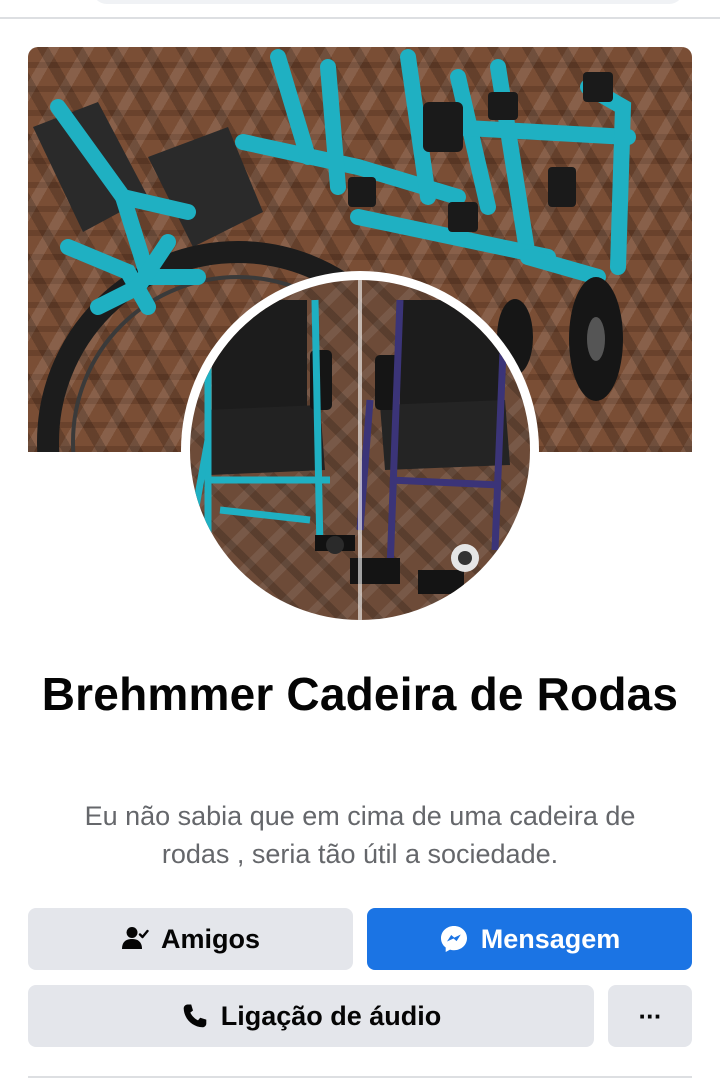  Describe the element at coordinates (331, 1015) in the screenshot. I see `audio-call-button-label: Ligação de áudio` at that location.